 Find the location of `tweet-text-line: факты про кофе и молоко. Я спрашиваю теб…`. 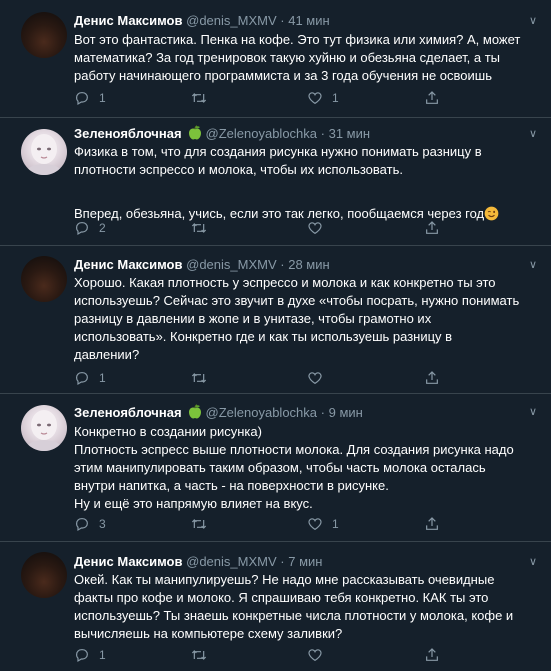

tweet-text-line: факты про кофе и молоко. Я спрашиваю теб… is located at coordinates (281, 597).